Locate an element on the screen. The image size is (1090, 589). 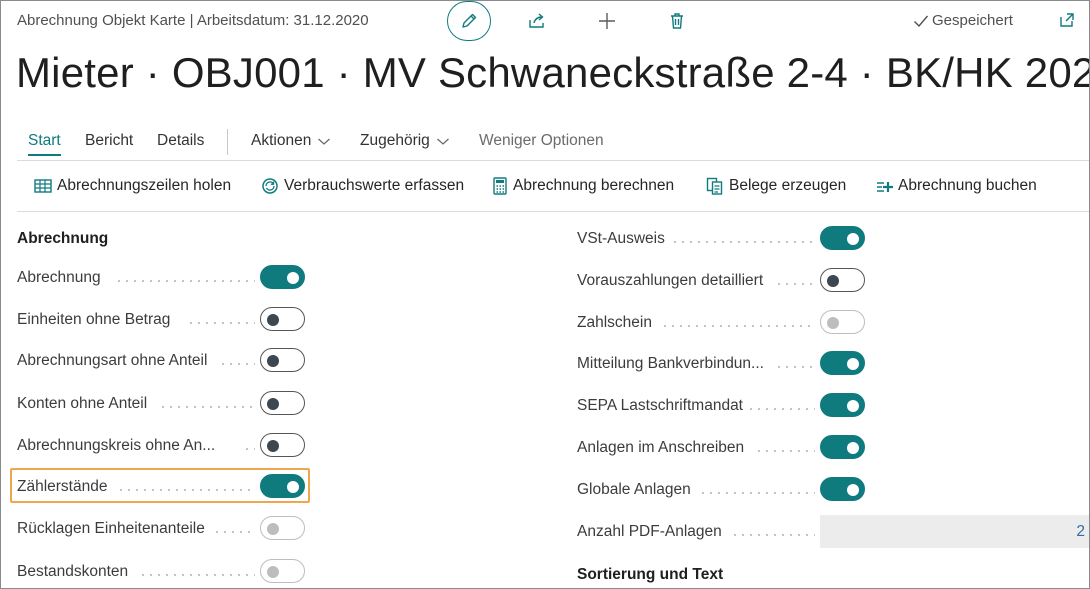
tab-start: Start is located at coordinates (44, 144).